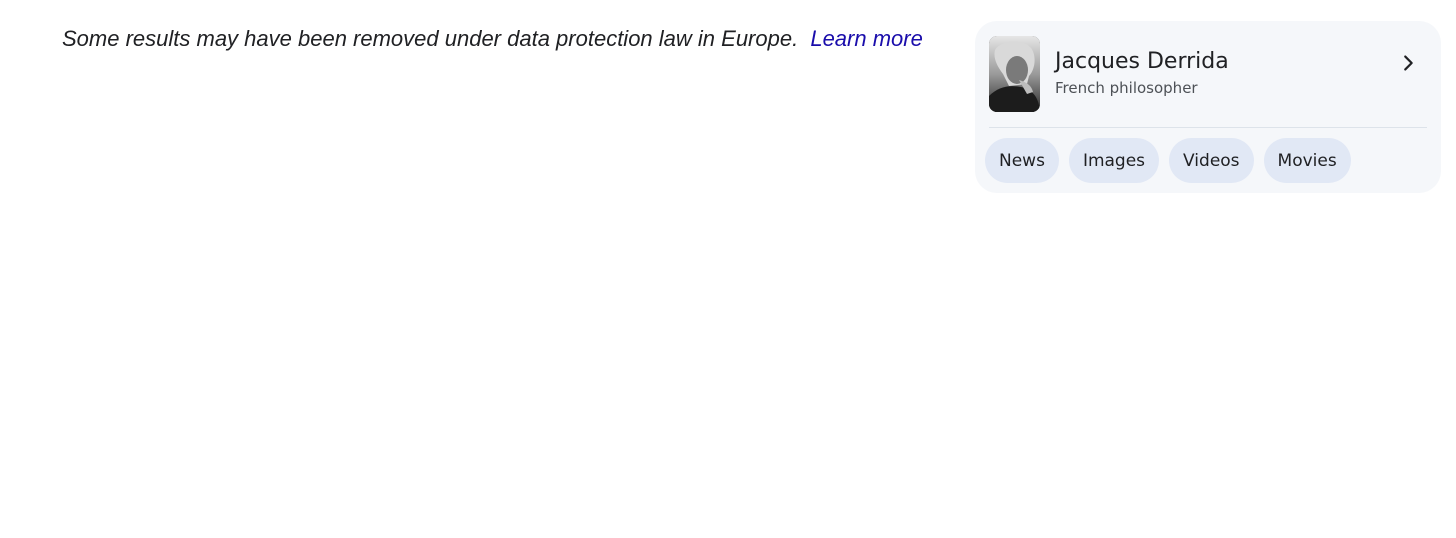 The image size is (1456, 538). What do you see at coordinates (1307, 160) in the screenshot?
I see `chip-movies: Movies` at bounding box center [1307, 160].